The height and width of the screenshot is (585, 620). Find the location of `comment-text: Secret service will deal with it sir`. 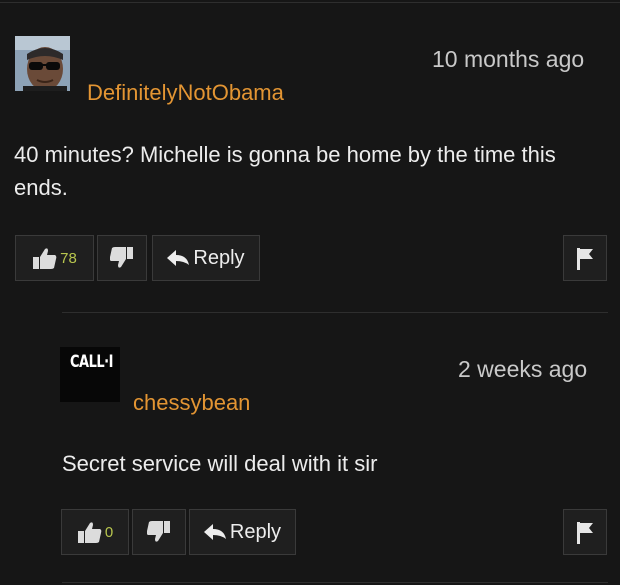

comment-text: Secret service will deal with it sir is located at coordinates (220, 463).